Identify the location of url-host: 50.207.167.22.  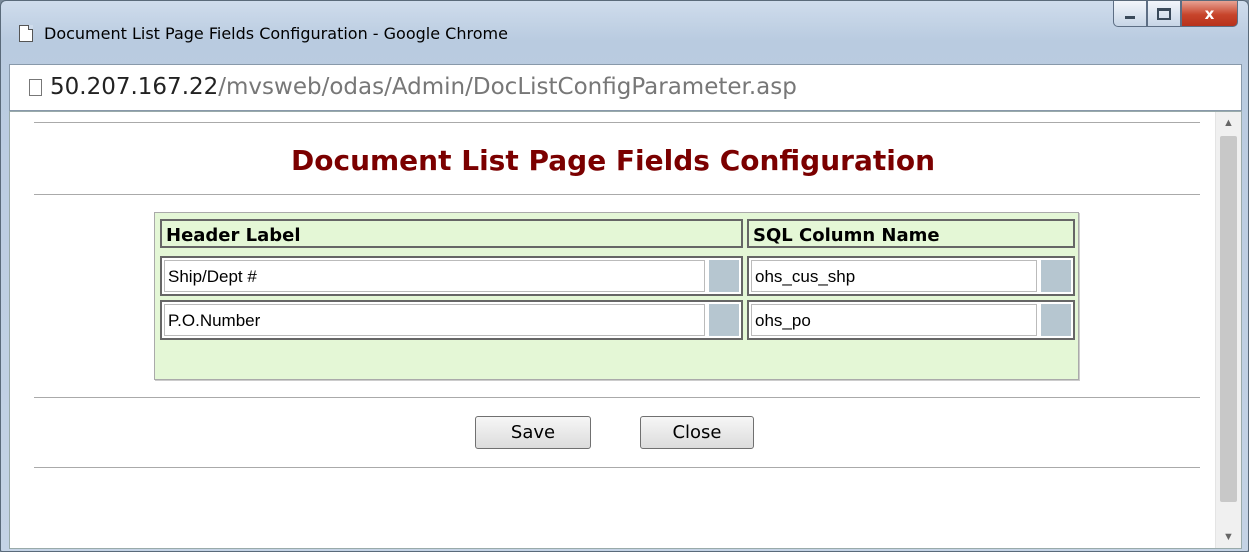
(134, 87).